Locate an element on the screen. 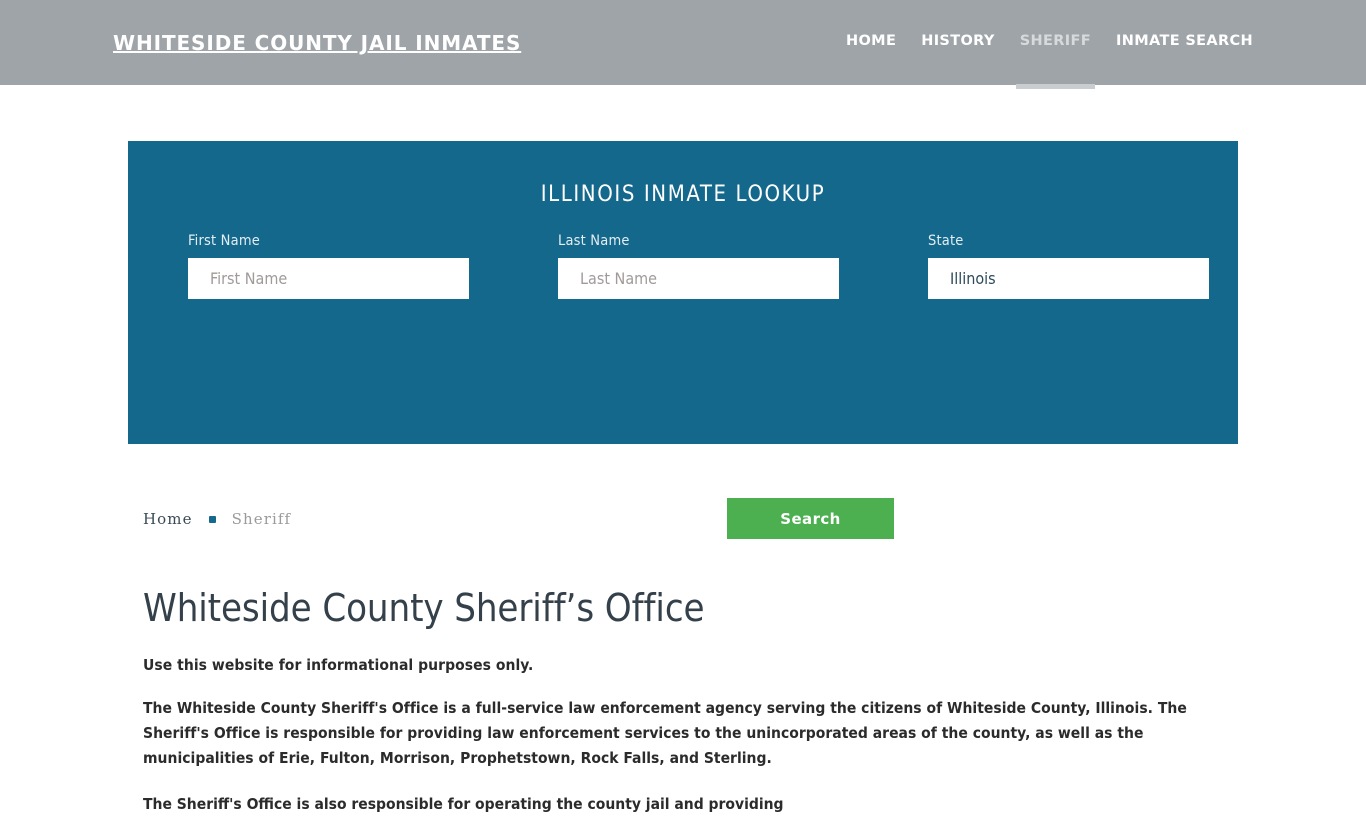 This screenshot has width=1366, height=817. breadcrumb-item-current: Sheriff is located at coordinates (261, 519).